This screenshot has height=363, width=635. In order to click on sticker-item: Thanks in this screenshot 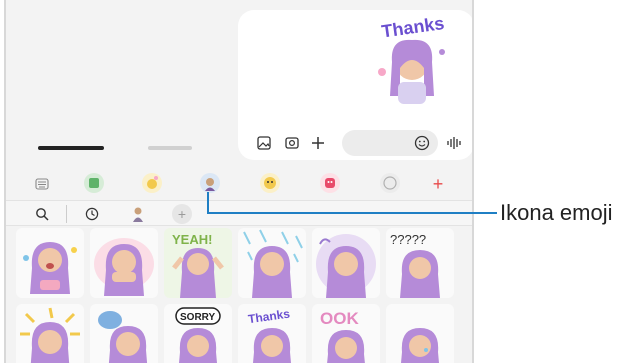, I will do `click(272, 333)`.